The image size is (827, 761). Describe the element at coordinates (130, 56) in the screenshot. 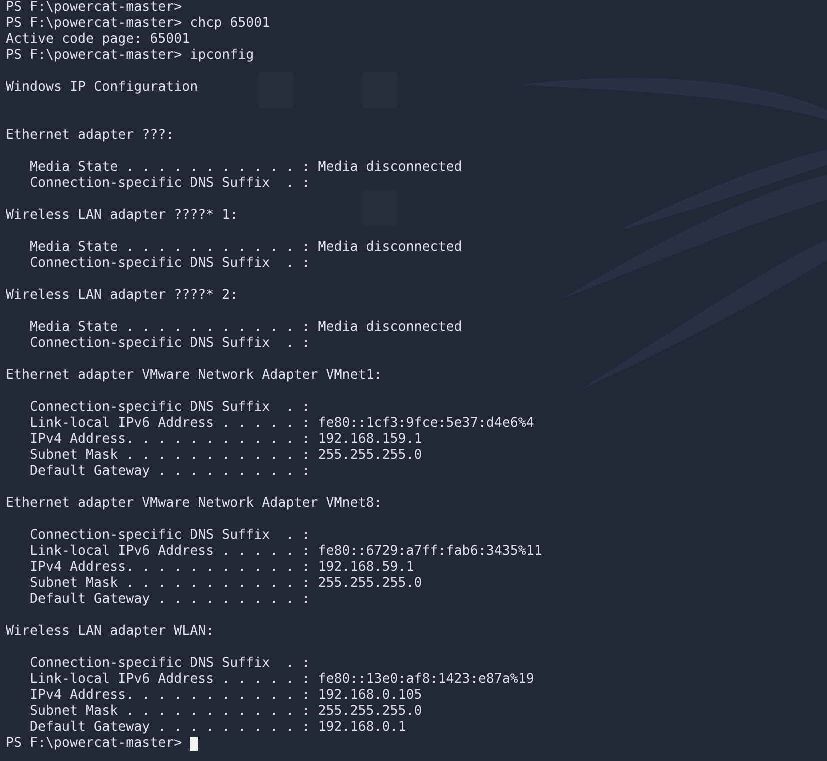

I see `terminal-line: PS F:\powercat-master> ipconfig` at that location.